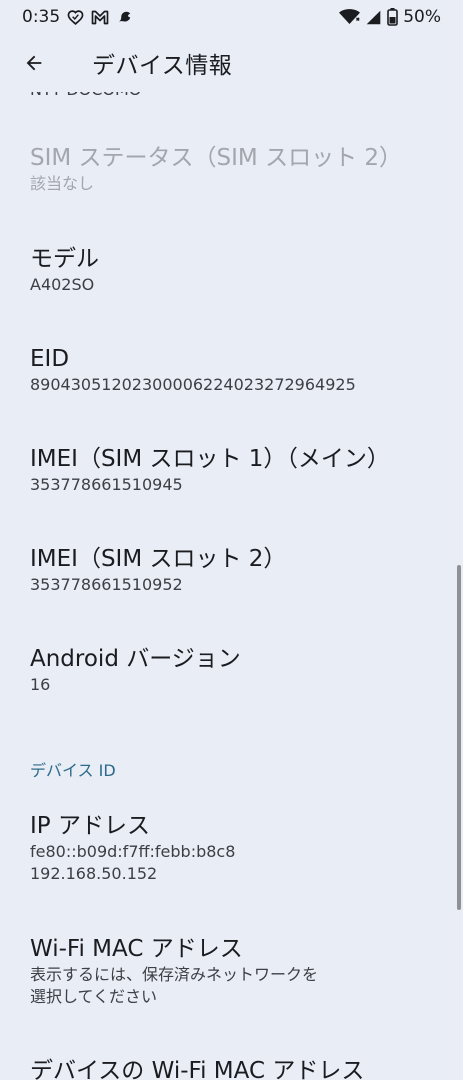 The width and height of the screenshot is (463, 1080). I want to click on android-version-item: Android バージョン 16, so click(236, 670).